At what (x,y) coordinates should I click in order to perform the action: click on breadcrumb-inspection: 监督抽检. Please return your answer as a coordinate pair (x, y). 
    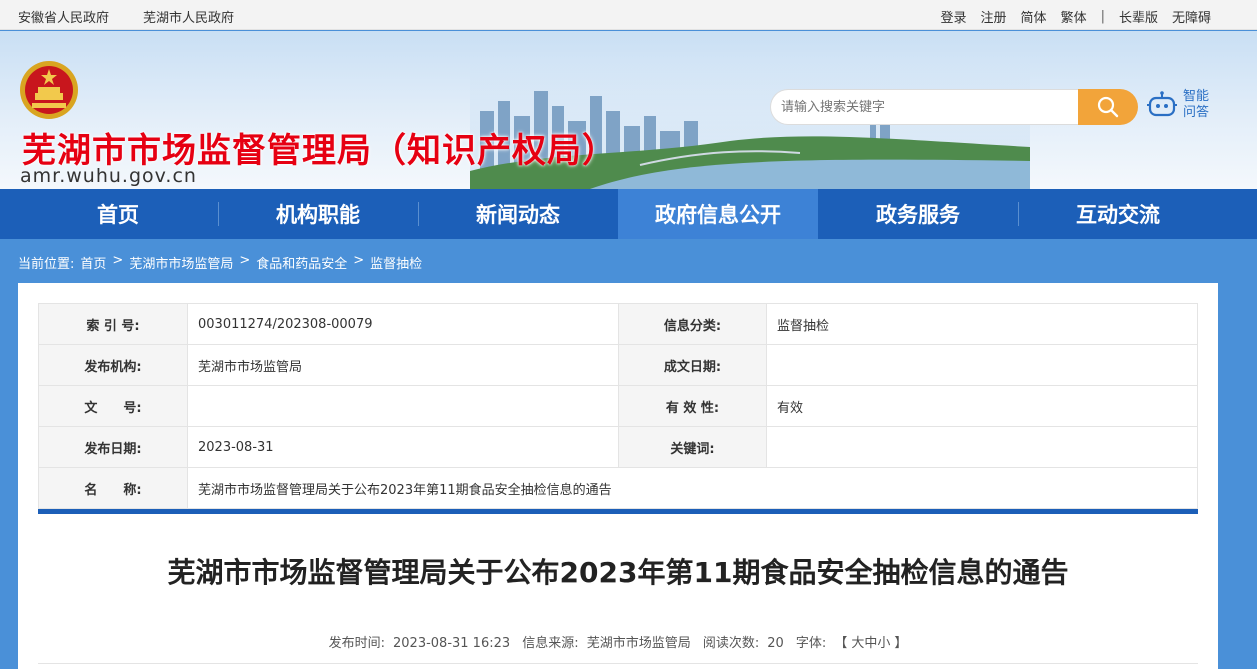
    Looking at the image, I should click on (396, 262).